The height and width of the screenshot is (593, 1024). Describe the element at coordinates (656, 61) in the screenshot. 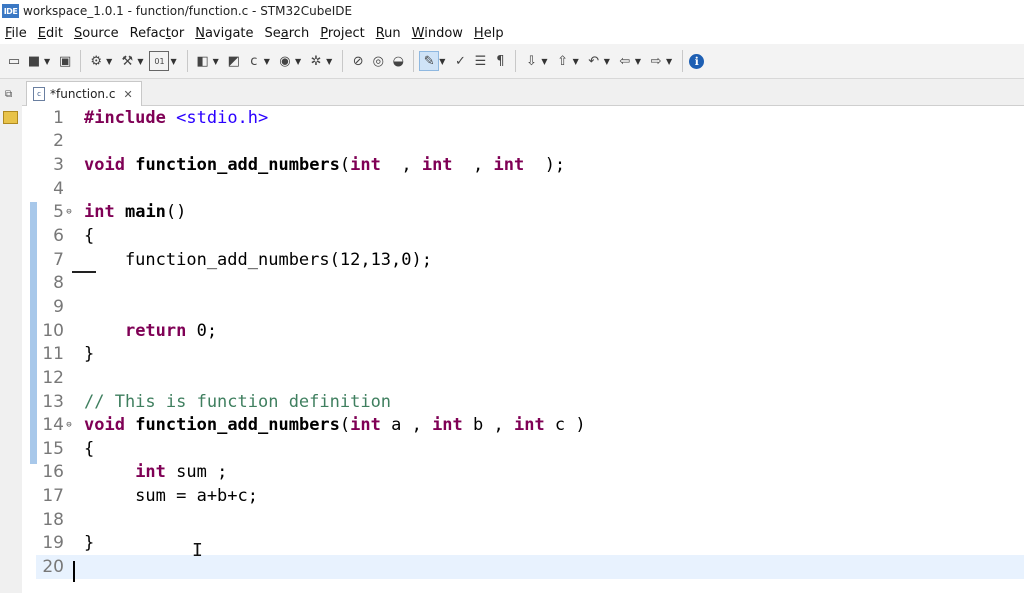

I see `forward-icon: ⇨` at that location.